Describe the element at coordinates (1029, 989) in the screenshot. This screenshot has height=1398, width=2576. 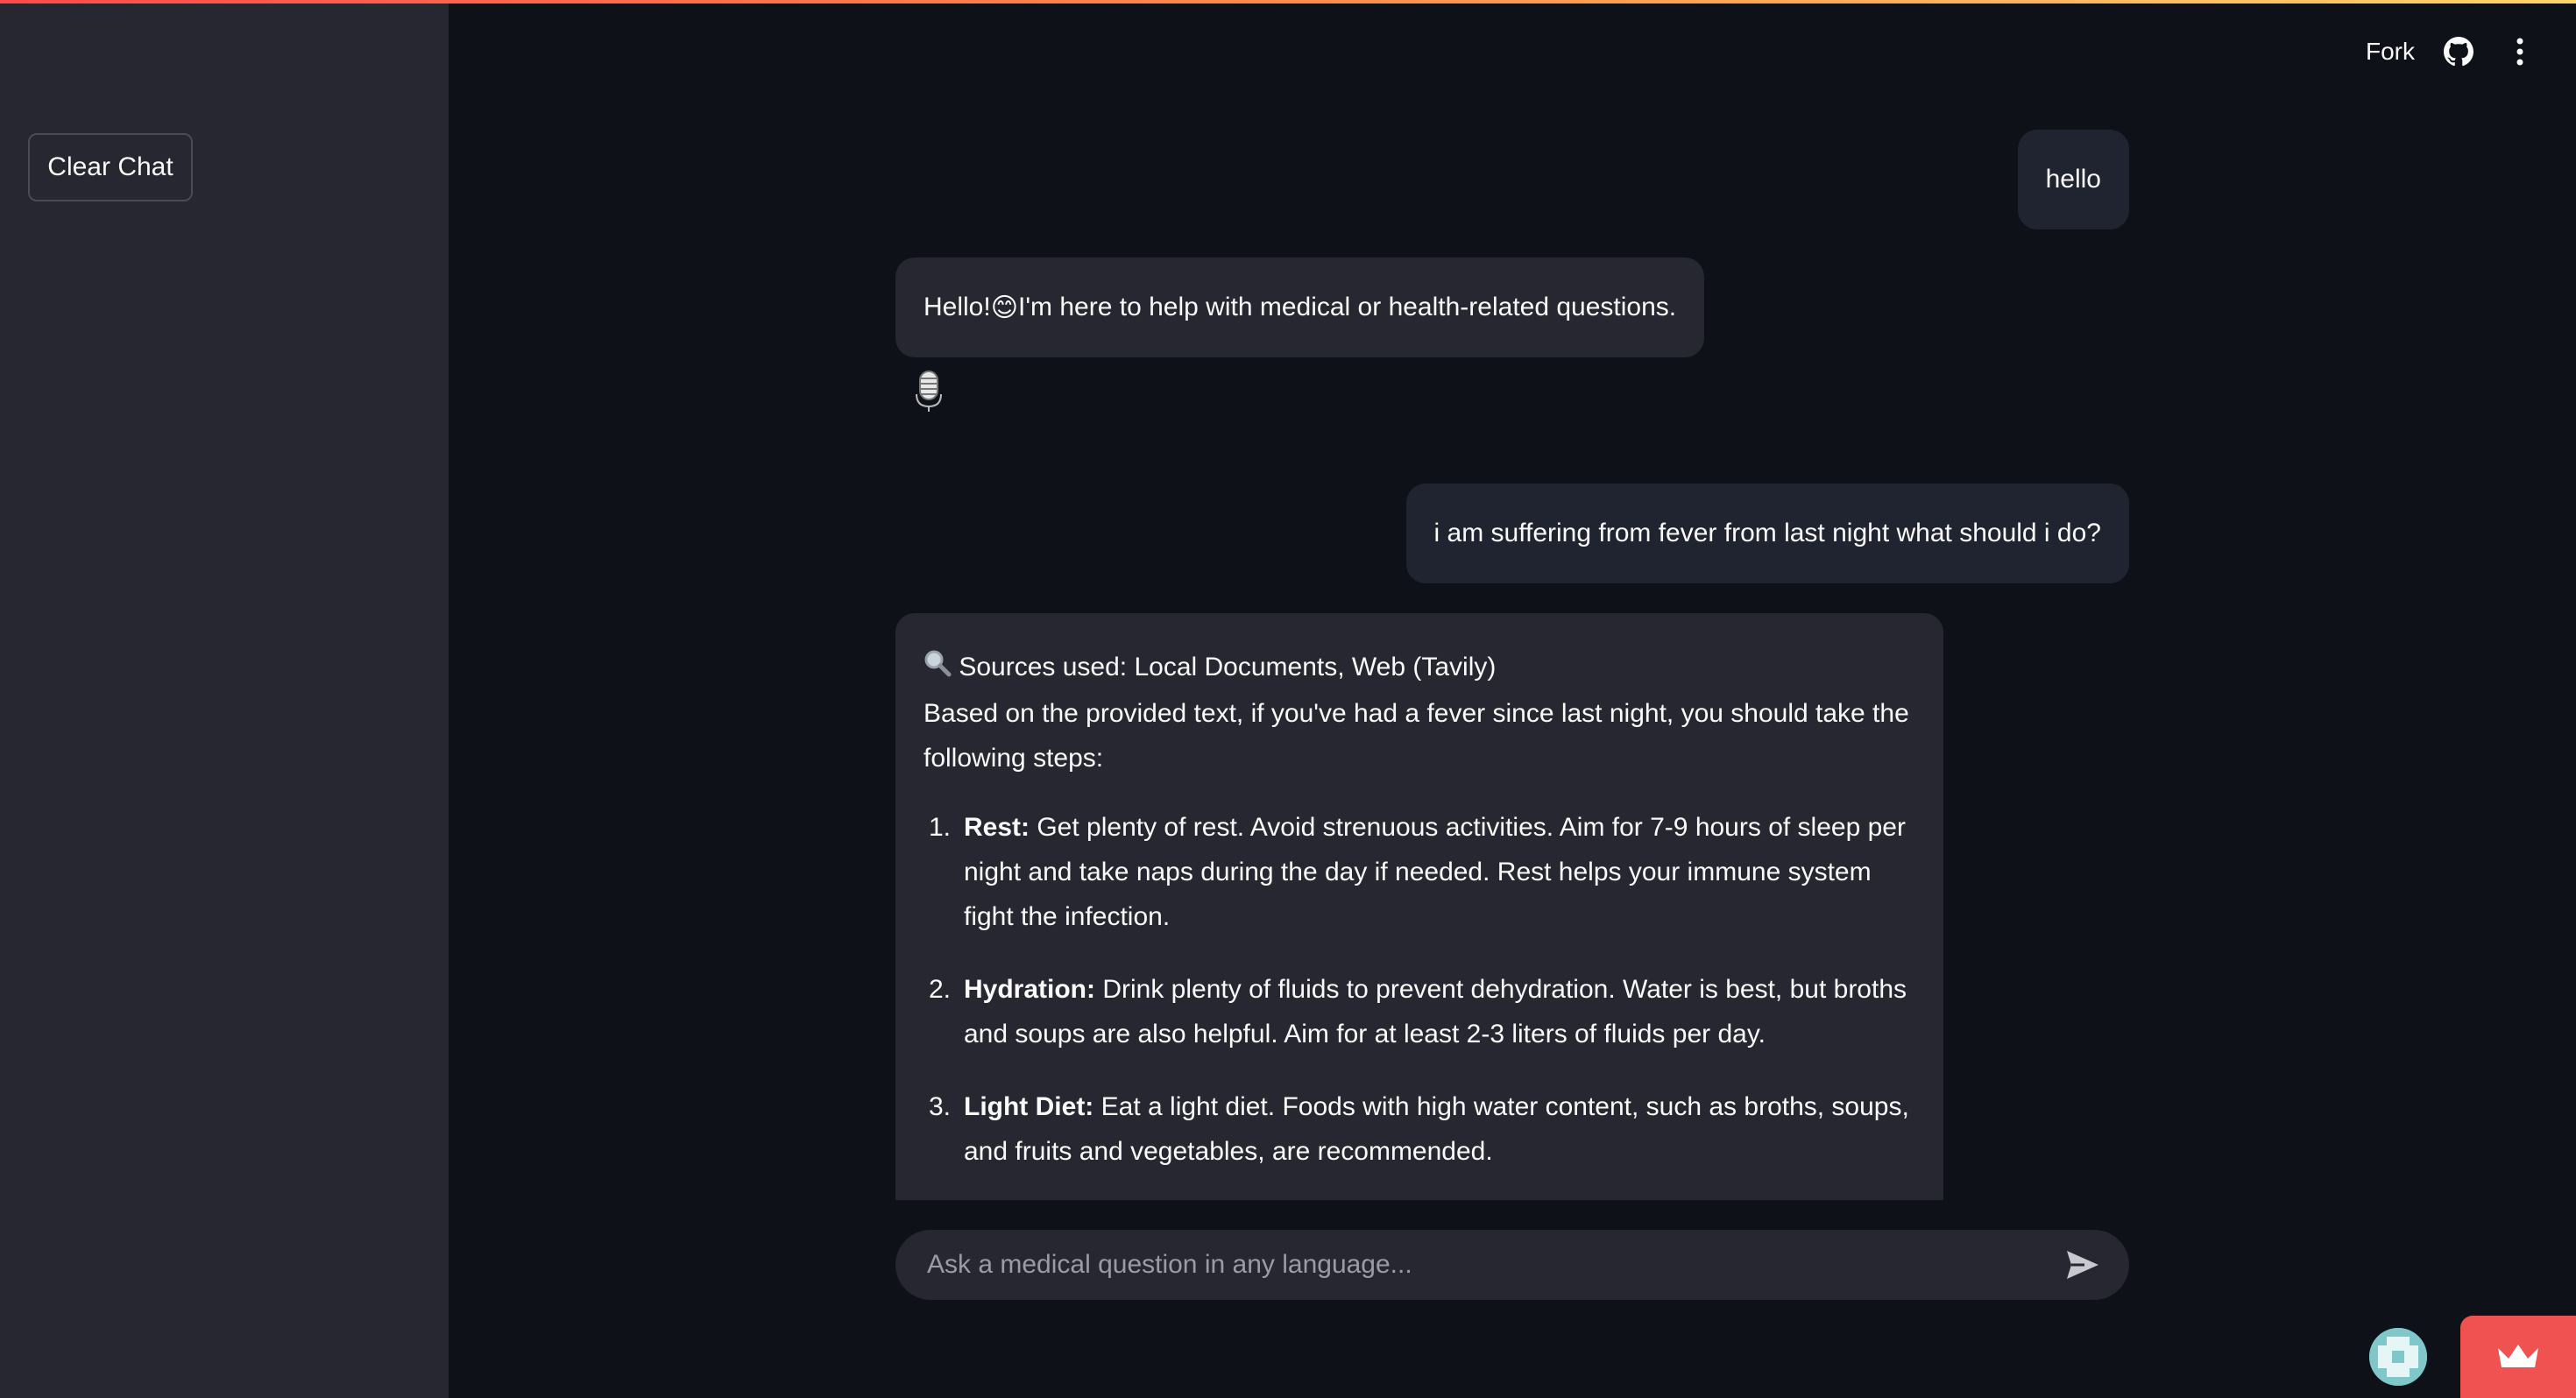
I see `list-item-title: Hydration:` at that location.